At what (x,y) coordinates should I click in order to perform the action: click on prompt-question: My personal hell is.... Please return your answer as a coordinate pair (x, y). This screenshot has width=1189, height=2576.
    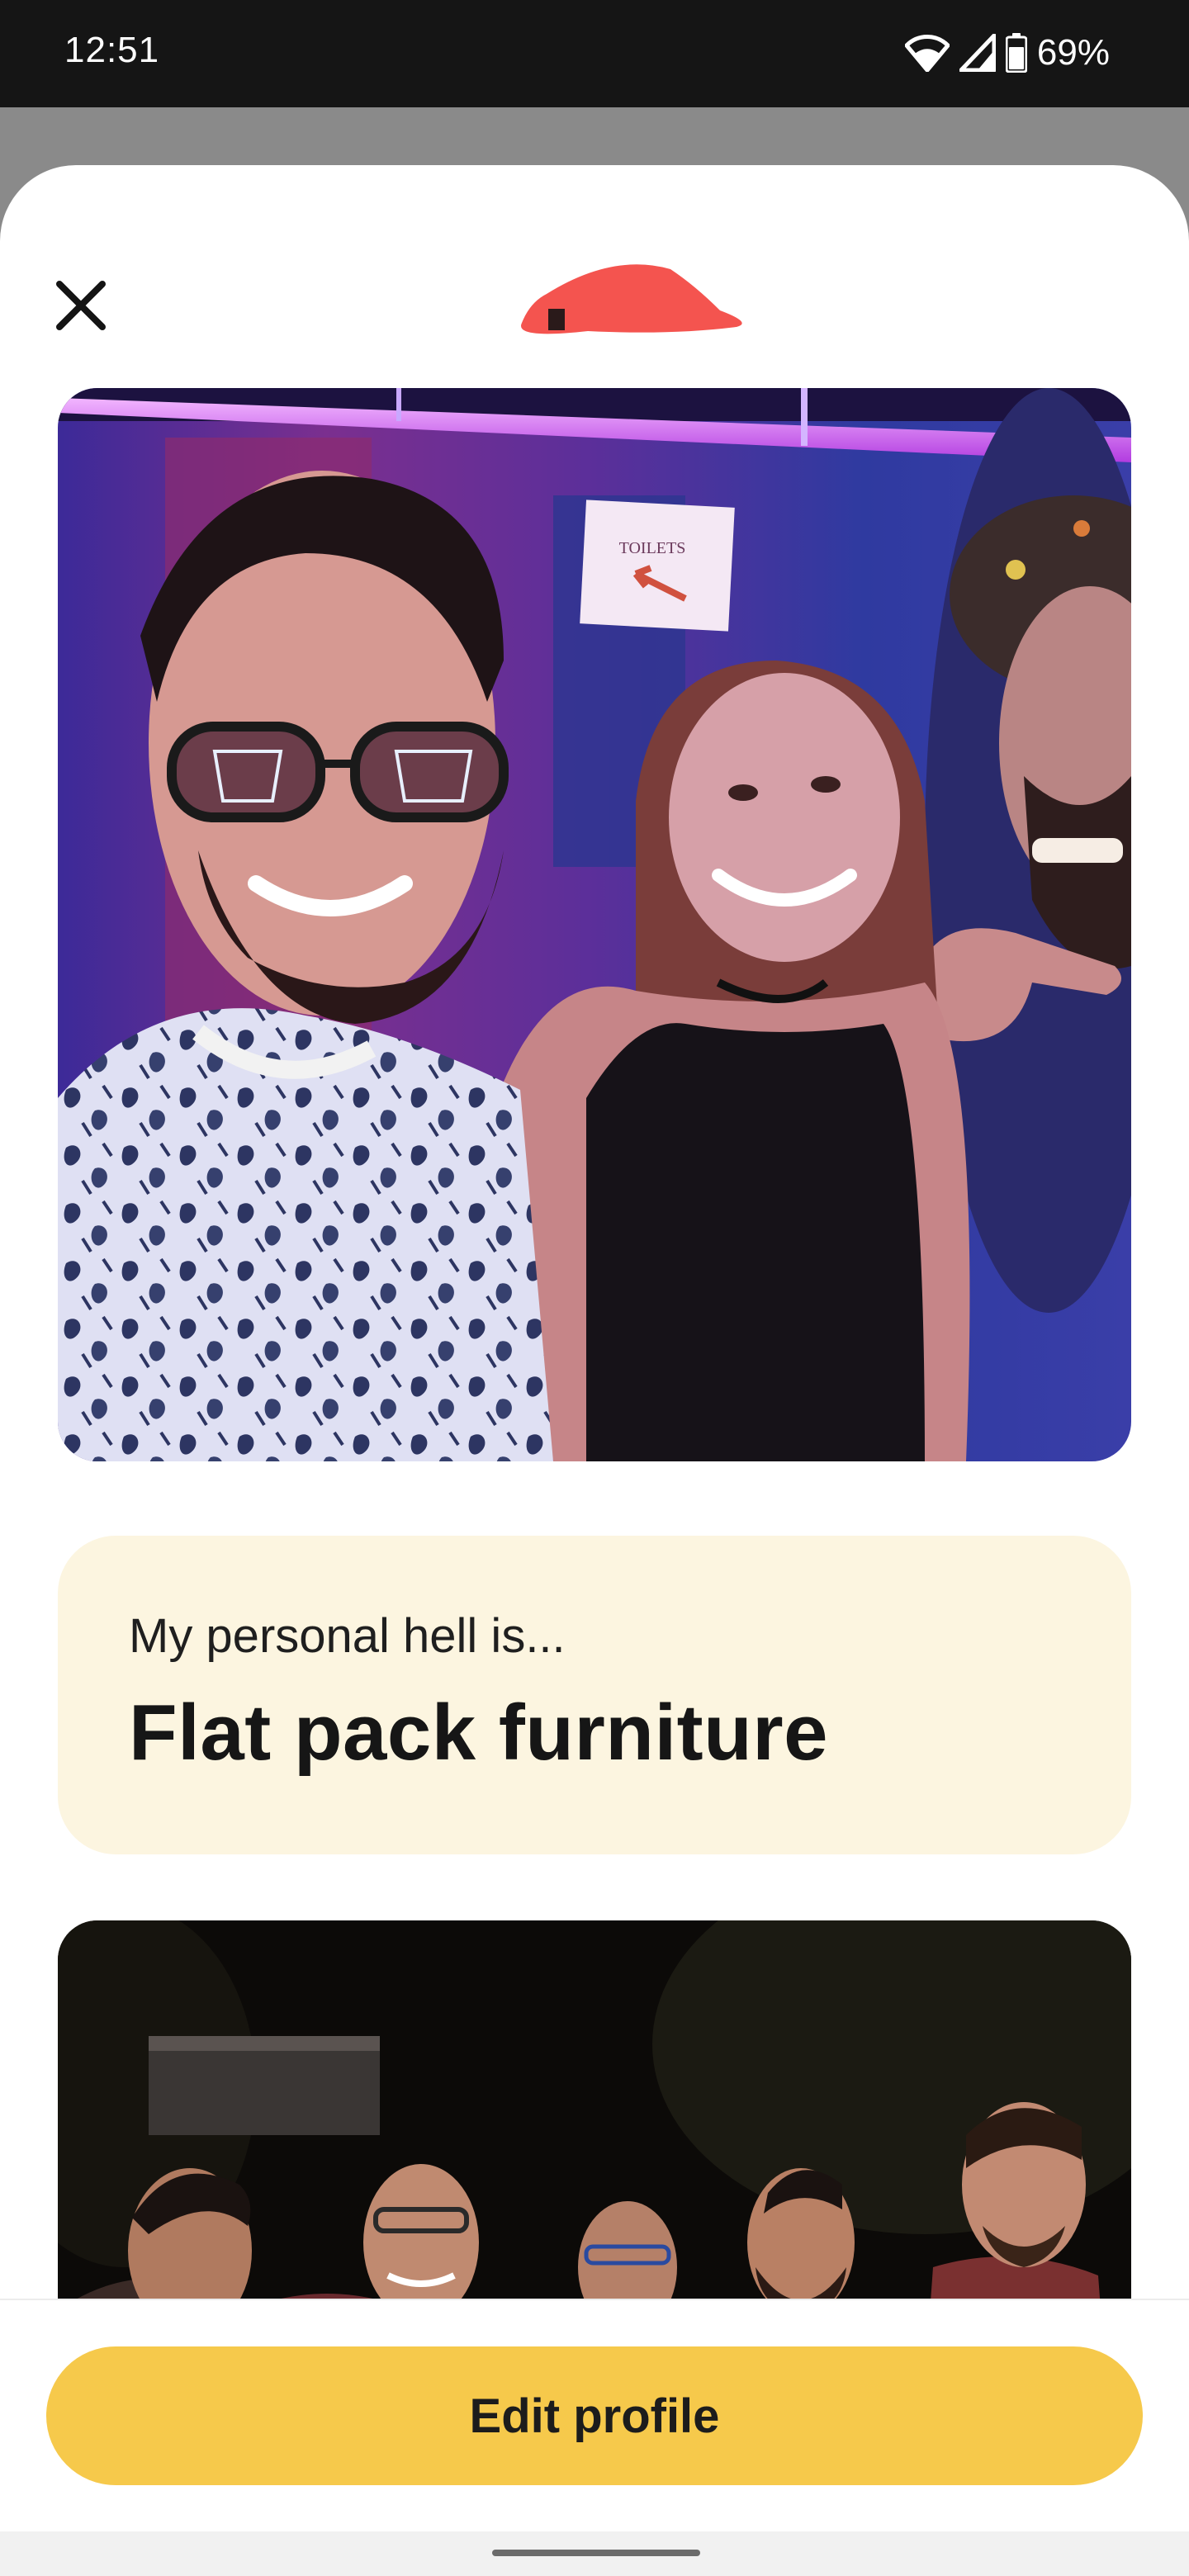
    Looking at the image, I should click on (347, 1636).